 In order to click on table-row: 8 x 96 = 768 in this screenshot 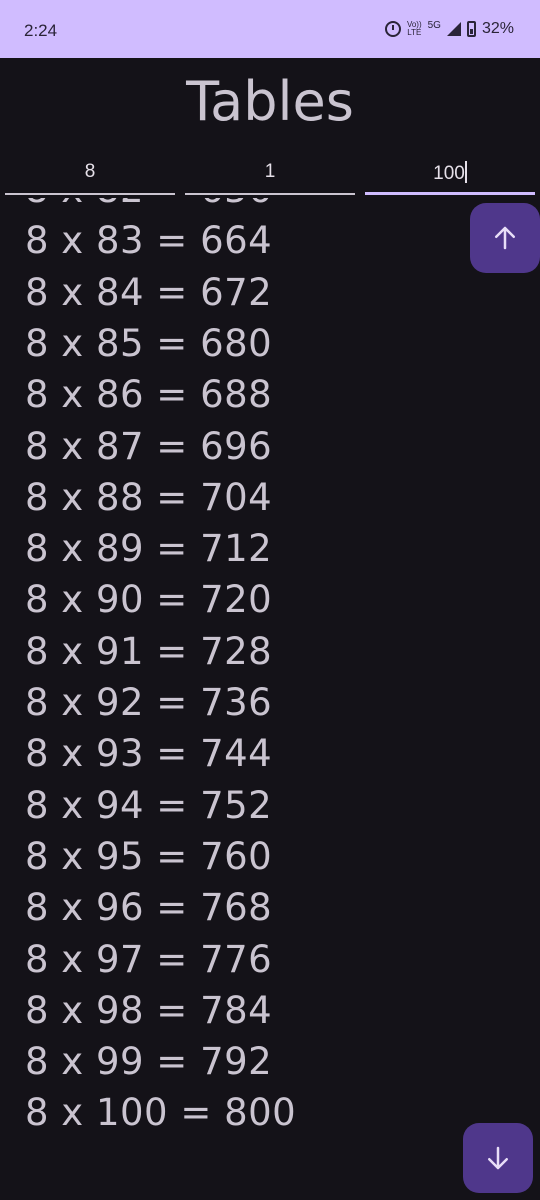, I will do `click(149, 908)`.